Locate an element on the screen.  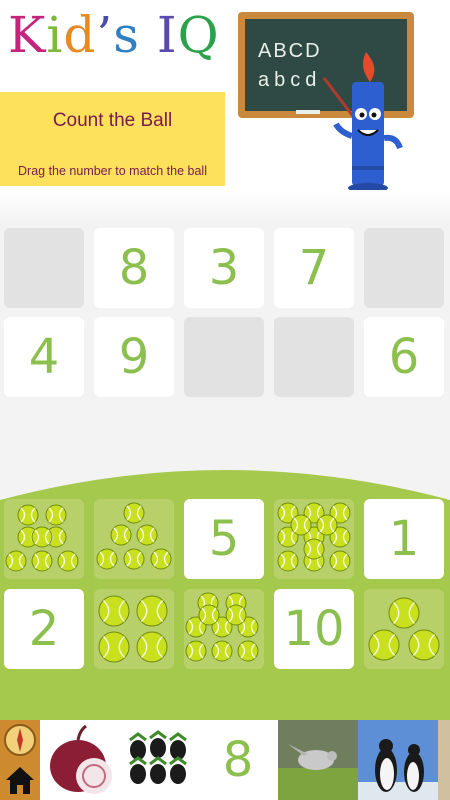
app-logo: Kid’s IQ is located at coordinates (114, 35).